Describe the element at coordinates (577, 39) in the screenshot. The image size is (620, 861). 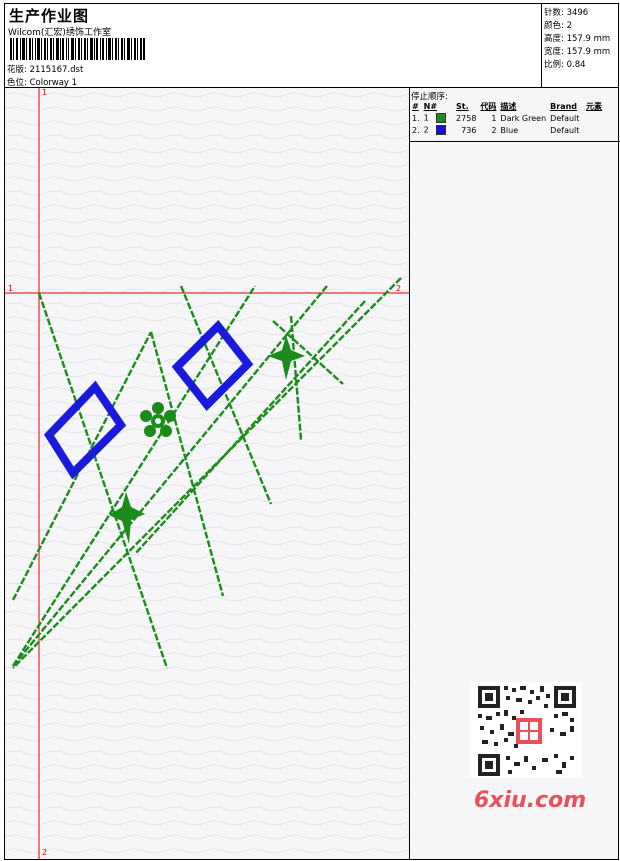
I see `stat-height: 高度: 157.9 mm` at that location.